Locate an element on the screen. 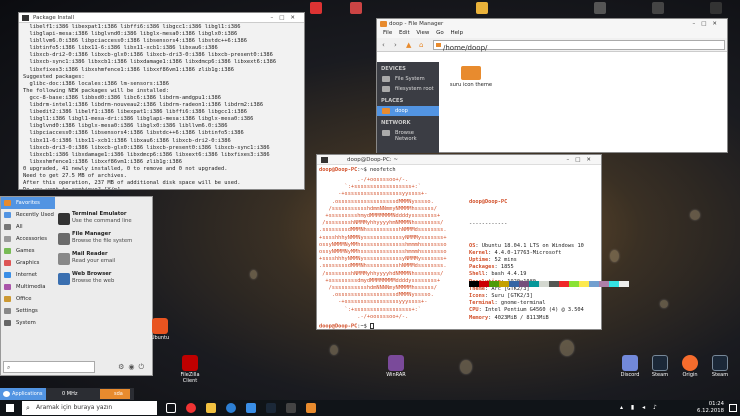 The height and width of the screenshot is (416, 740). system-tray: ▴ ▮ ◂ ♪ is located at coordinates (650, 408).